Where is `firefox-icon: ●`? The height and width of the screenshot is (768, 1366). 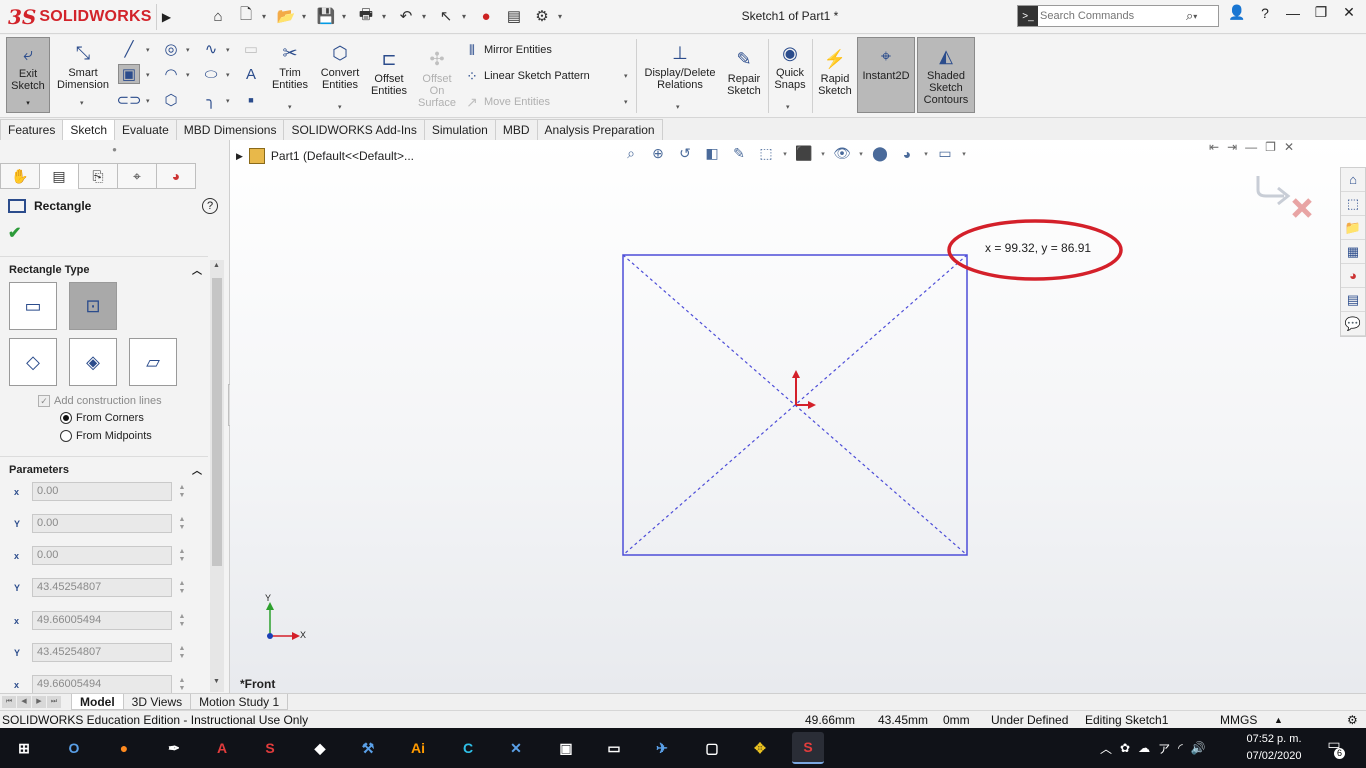
firefox-icon: ● is located at coordinates (124, 748).